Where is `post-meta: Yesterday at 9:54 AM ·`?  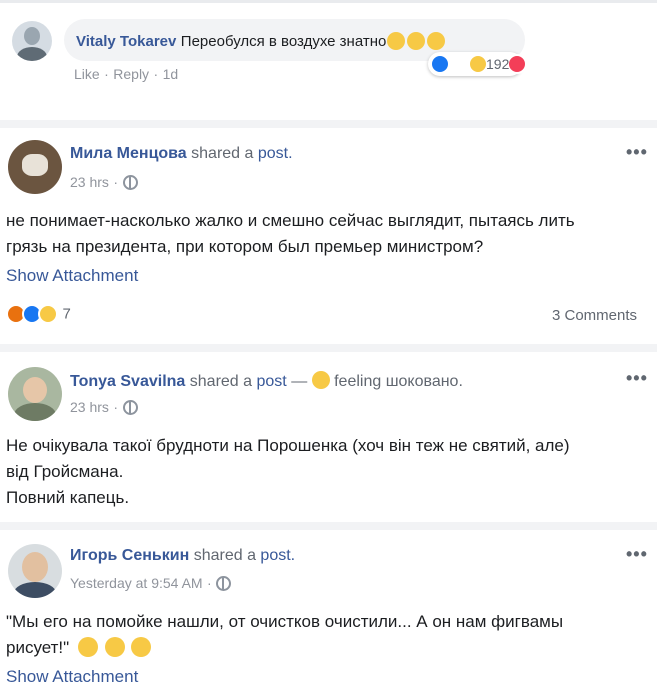
post-meta: Yesterday at 9:54 AM · is located at coordinates (151, 584).